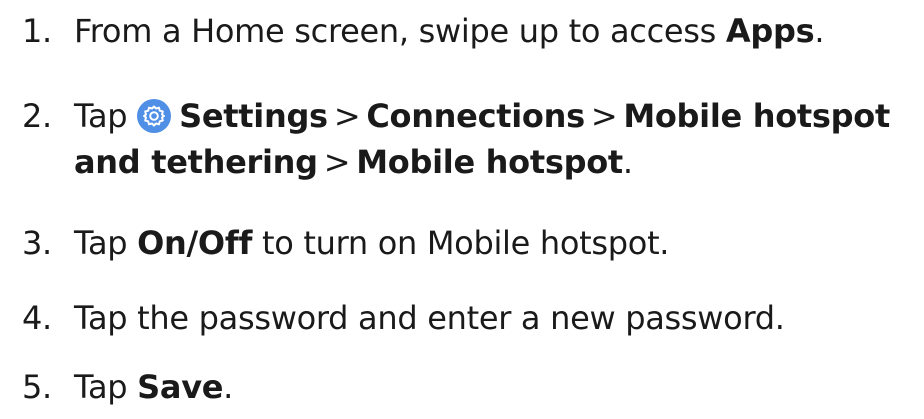 The width and height of the screenshot is (924, 419). I want to click on step-number: 3., so click(37, 243).